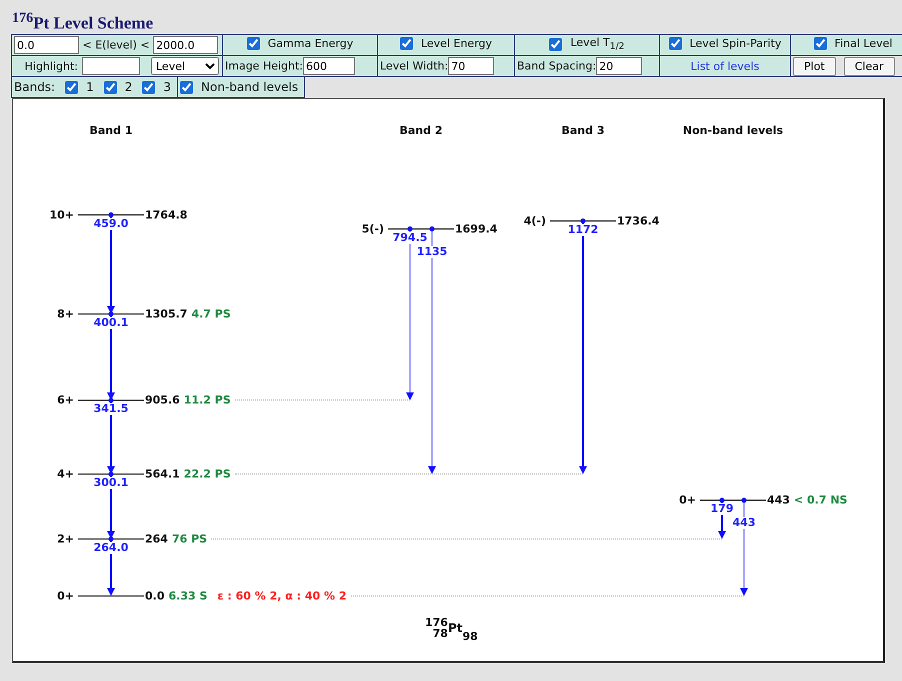  I want to click on band-title: Band 1, so click(111, 130).